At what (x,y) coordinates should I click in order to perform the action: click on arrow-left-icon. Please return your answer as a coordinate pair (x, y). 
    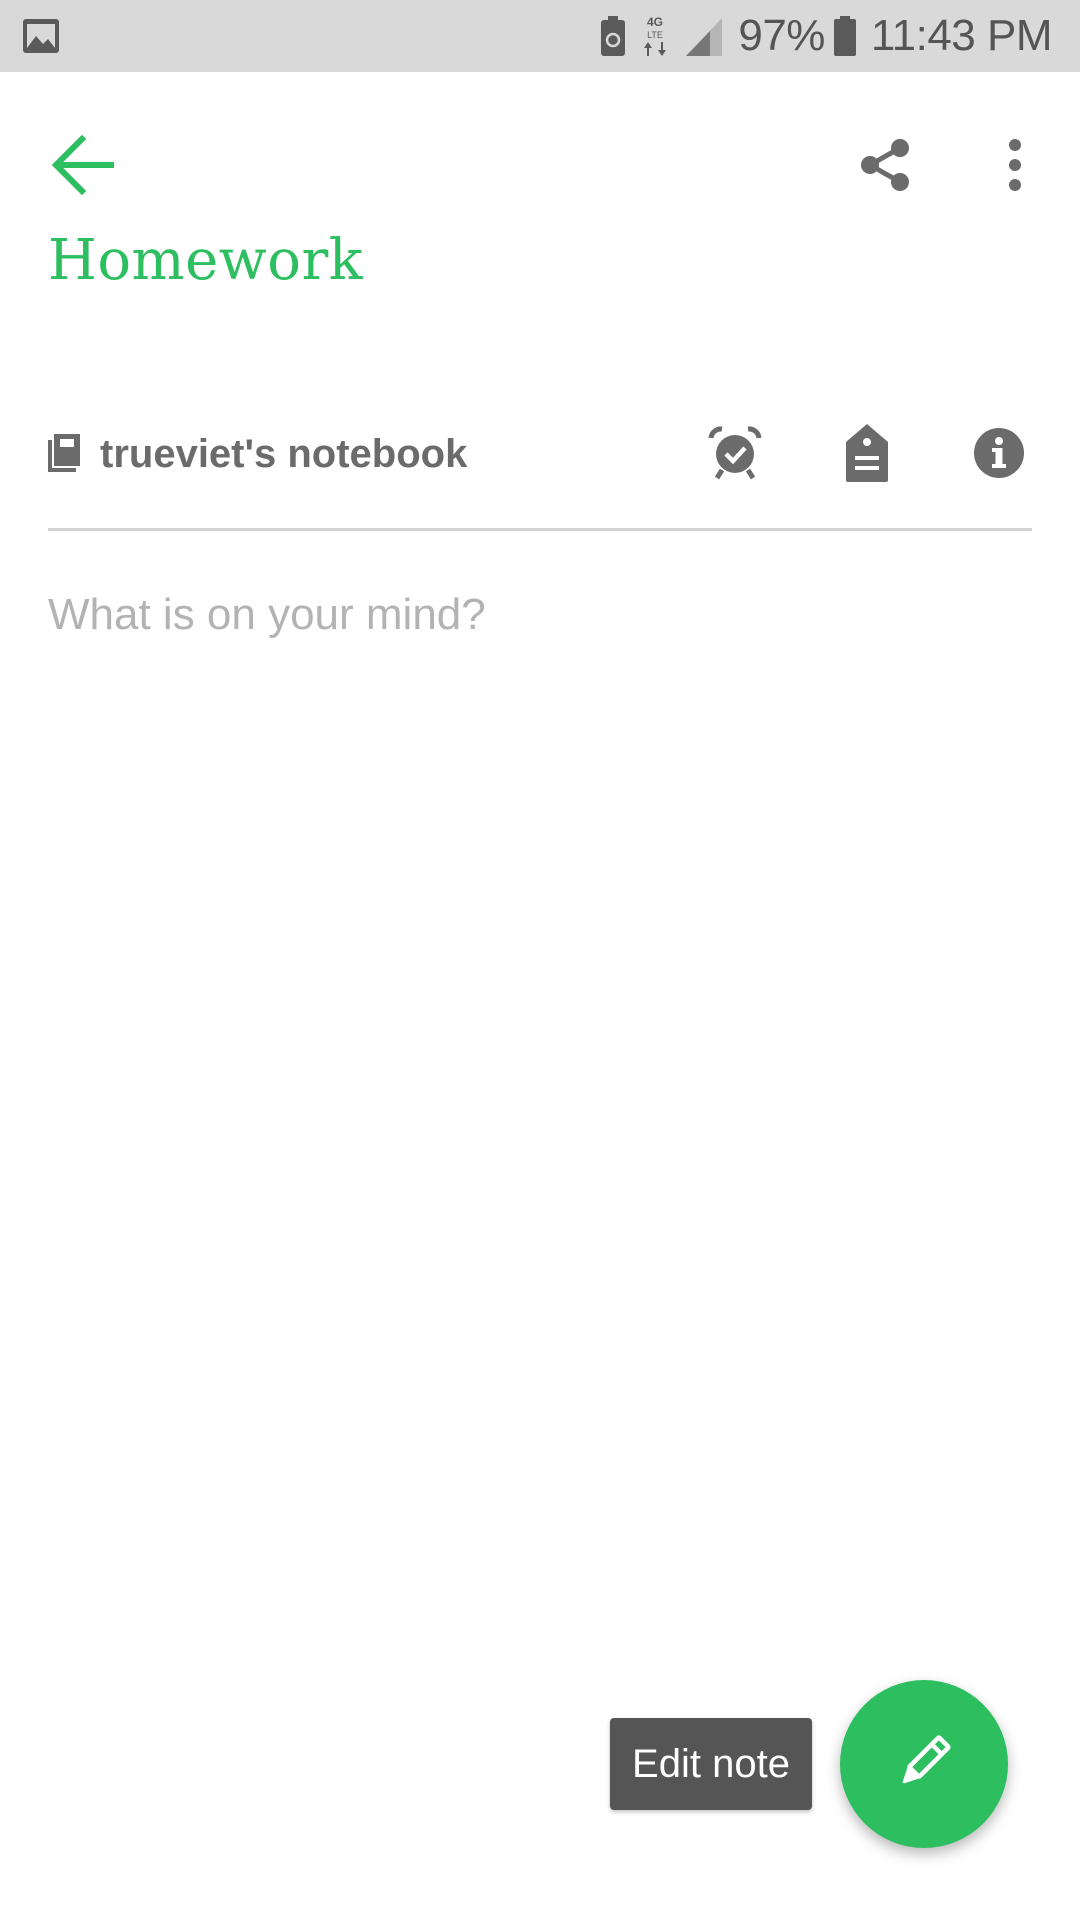
    Looking at the image, I should click on (84, 167).